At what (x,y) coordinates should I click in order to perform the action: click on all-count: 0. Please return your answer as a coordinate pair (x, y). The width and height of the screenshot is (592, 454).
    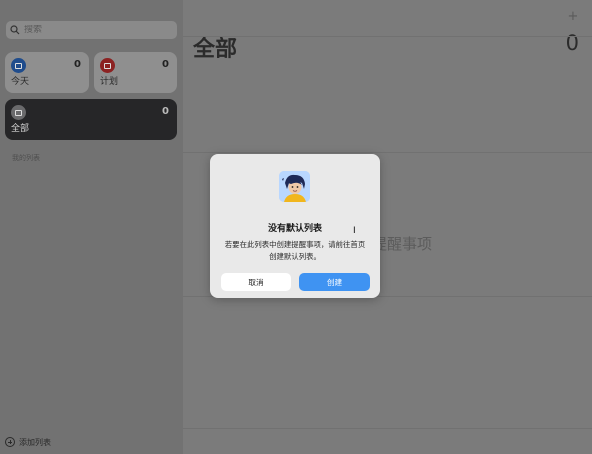
    Looking at the image, I should click on (165, 111).